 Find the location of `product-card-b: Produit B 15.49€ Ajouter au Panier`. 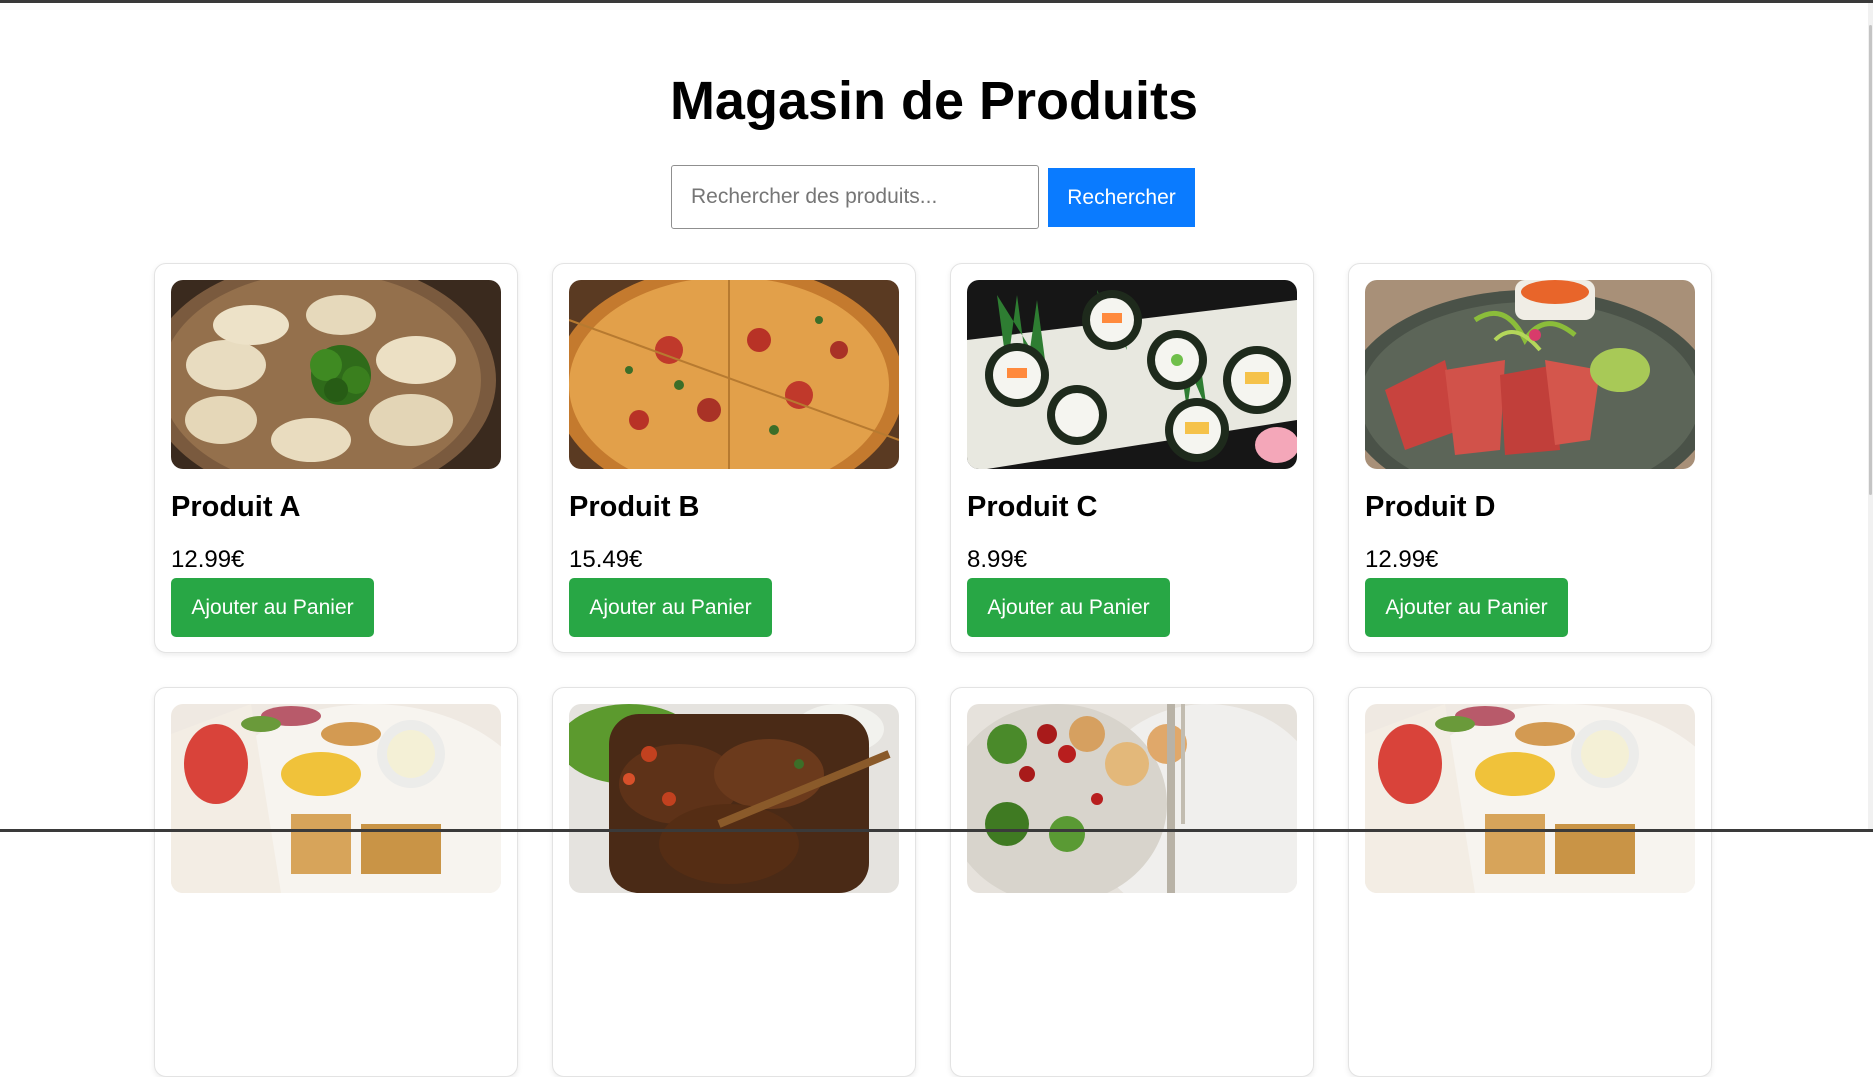

product-card-b: Produit B 15.49€ Ajouter au Panier is located at coordinates (734, 458).